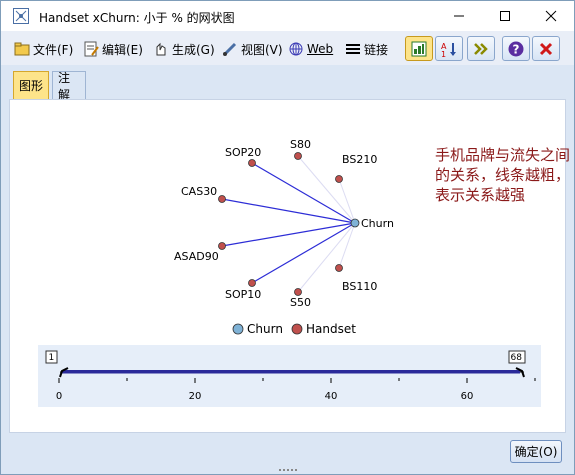  What do you see at coordinates (353, 49) in the screenshot?
I see `link-icon` at bounding box center [353, 49].